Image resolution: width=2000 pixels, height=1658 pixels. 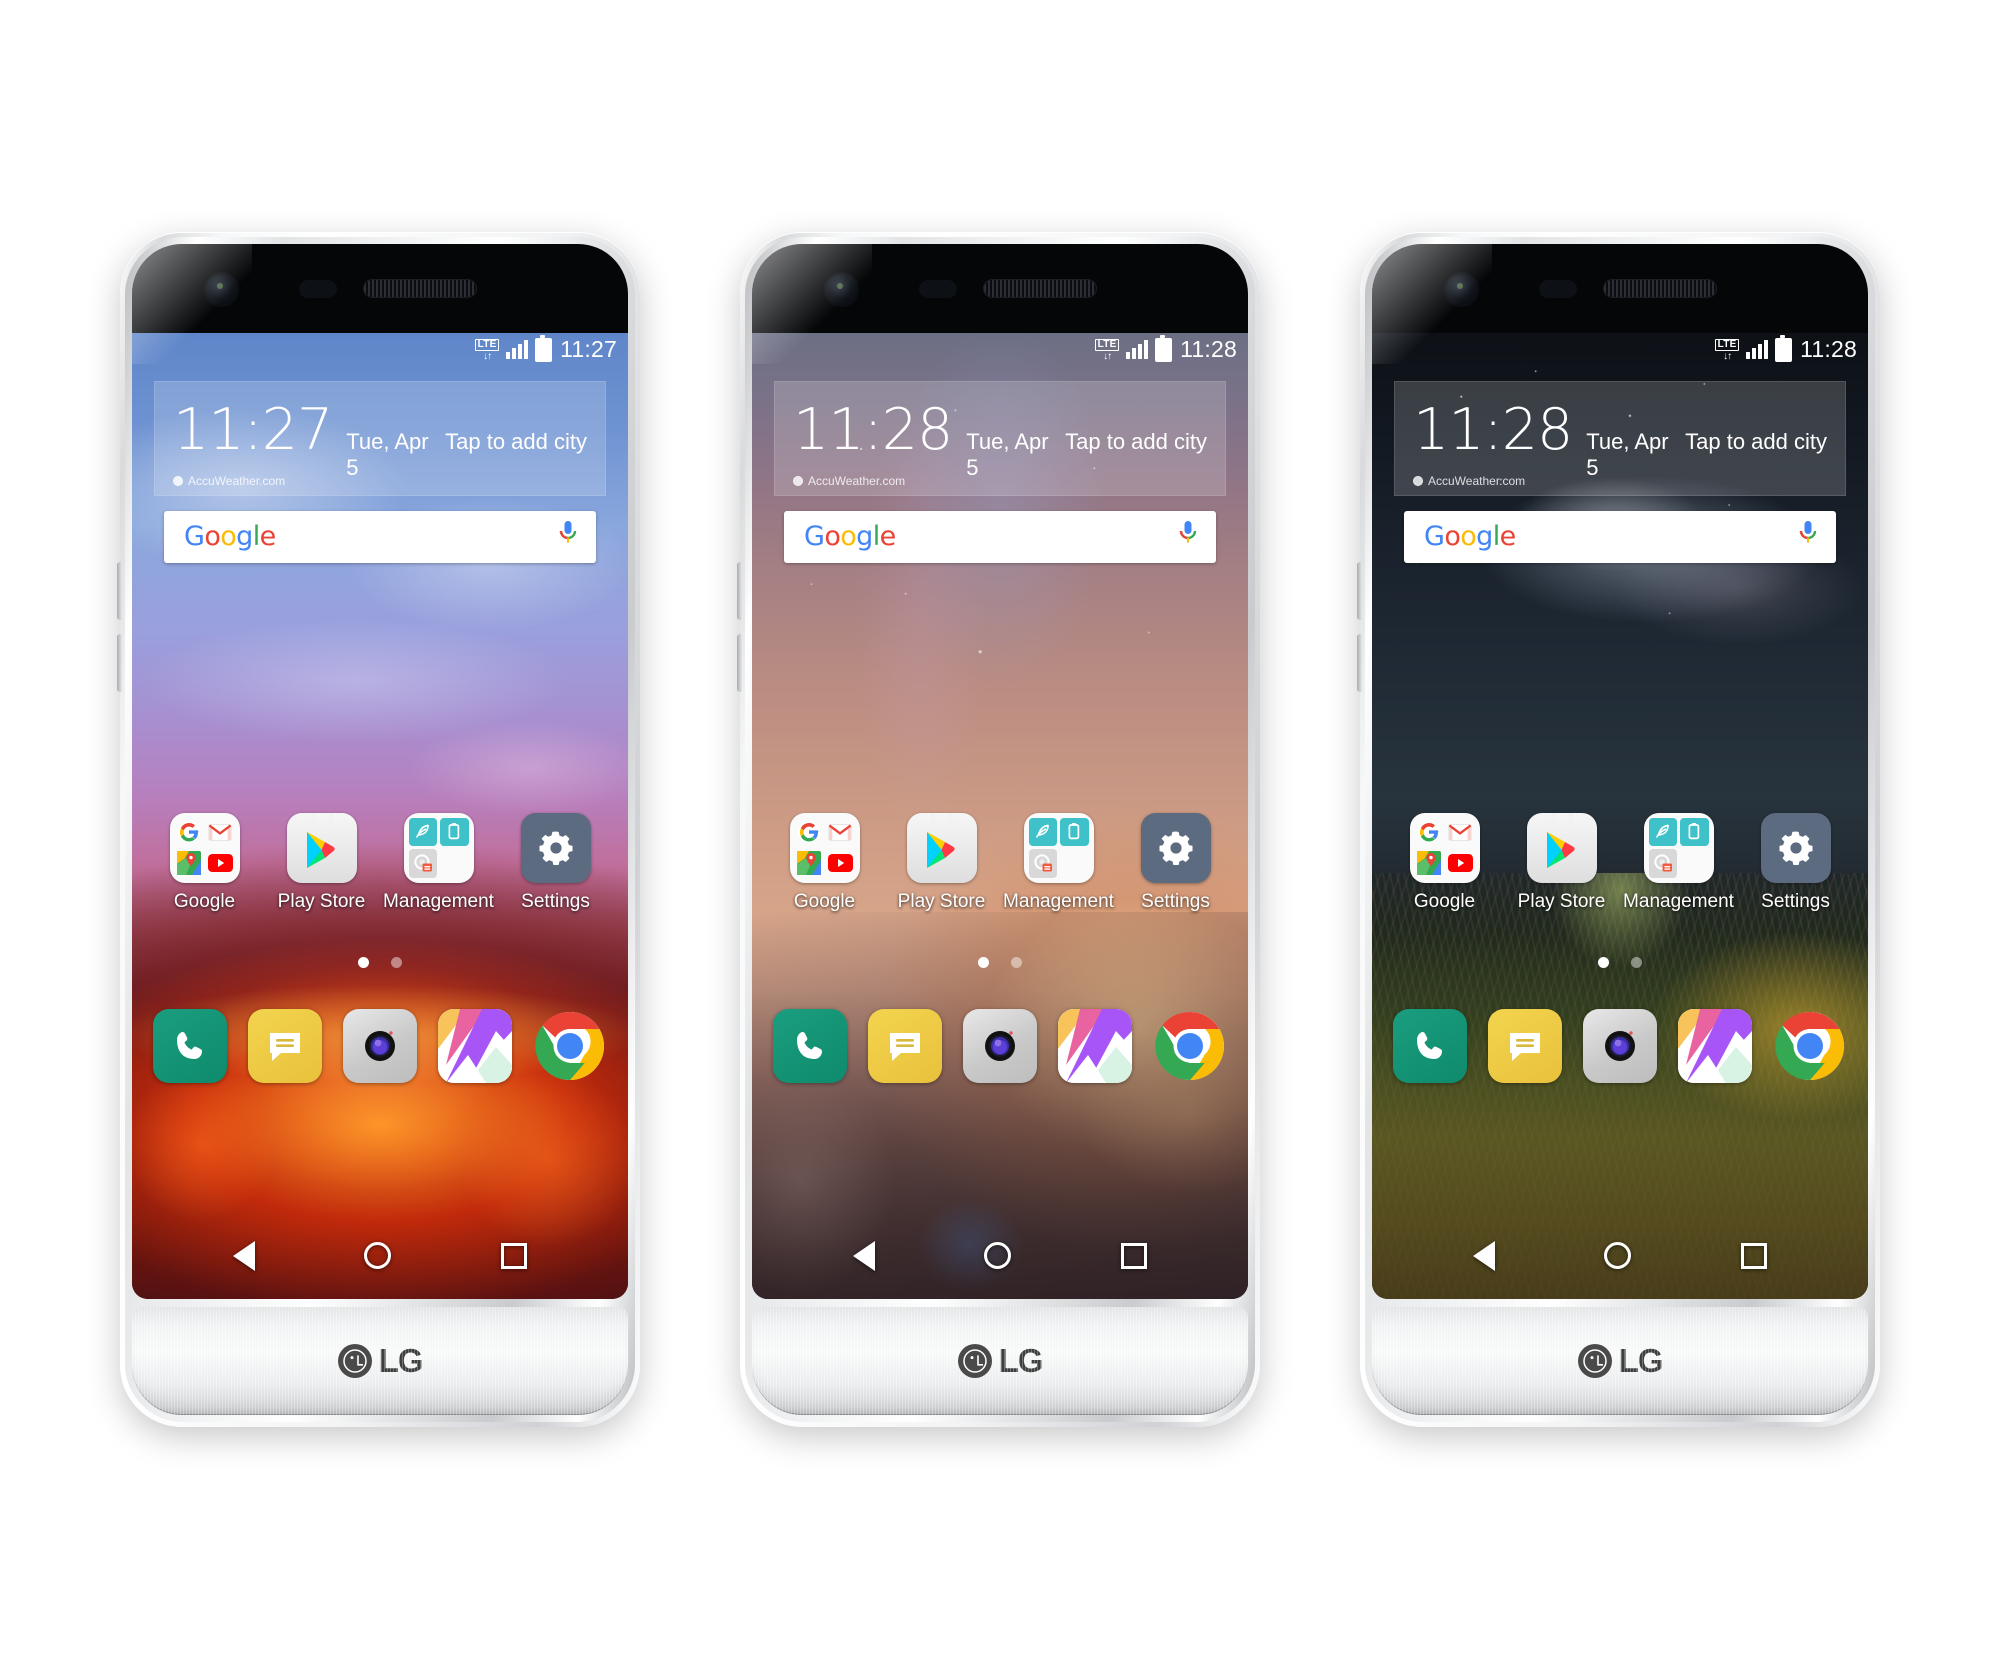 I want to click on gmail-icon, so click(x=220, y=832).